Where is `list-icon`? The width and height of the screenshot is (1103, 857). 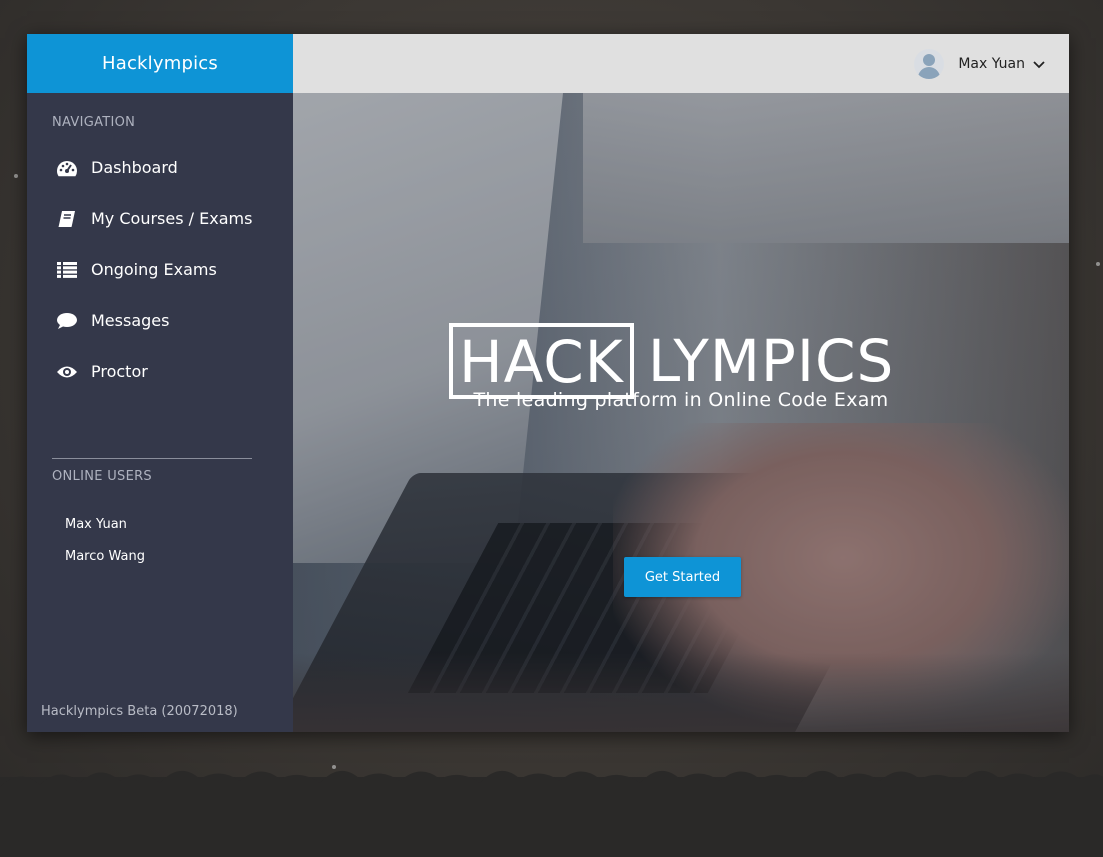 list-icon is located at coordinates (67, 270).